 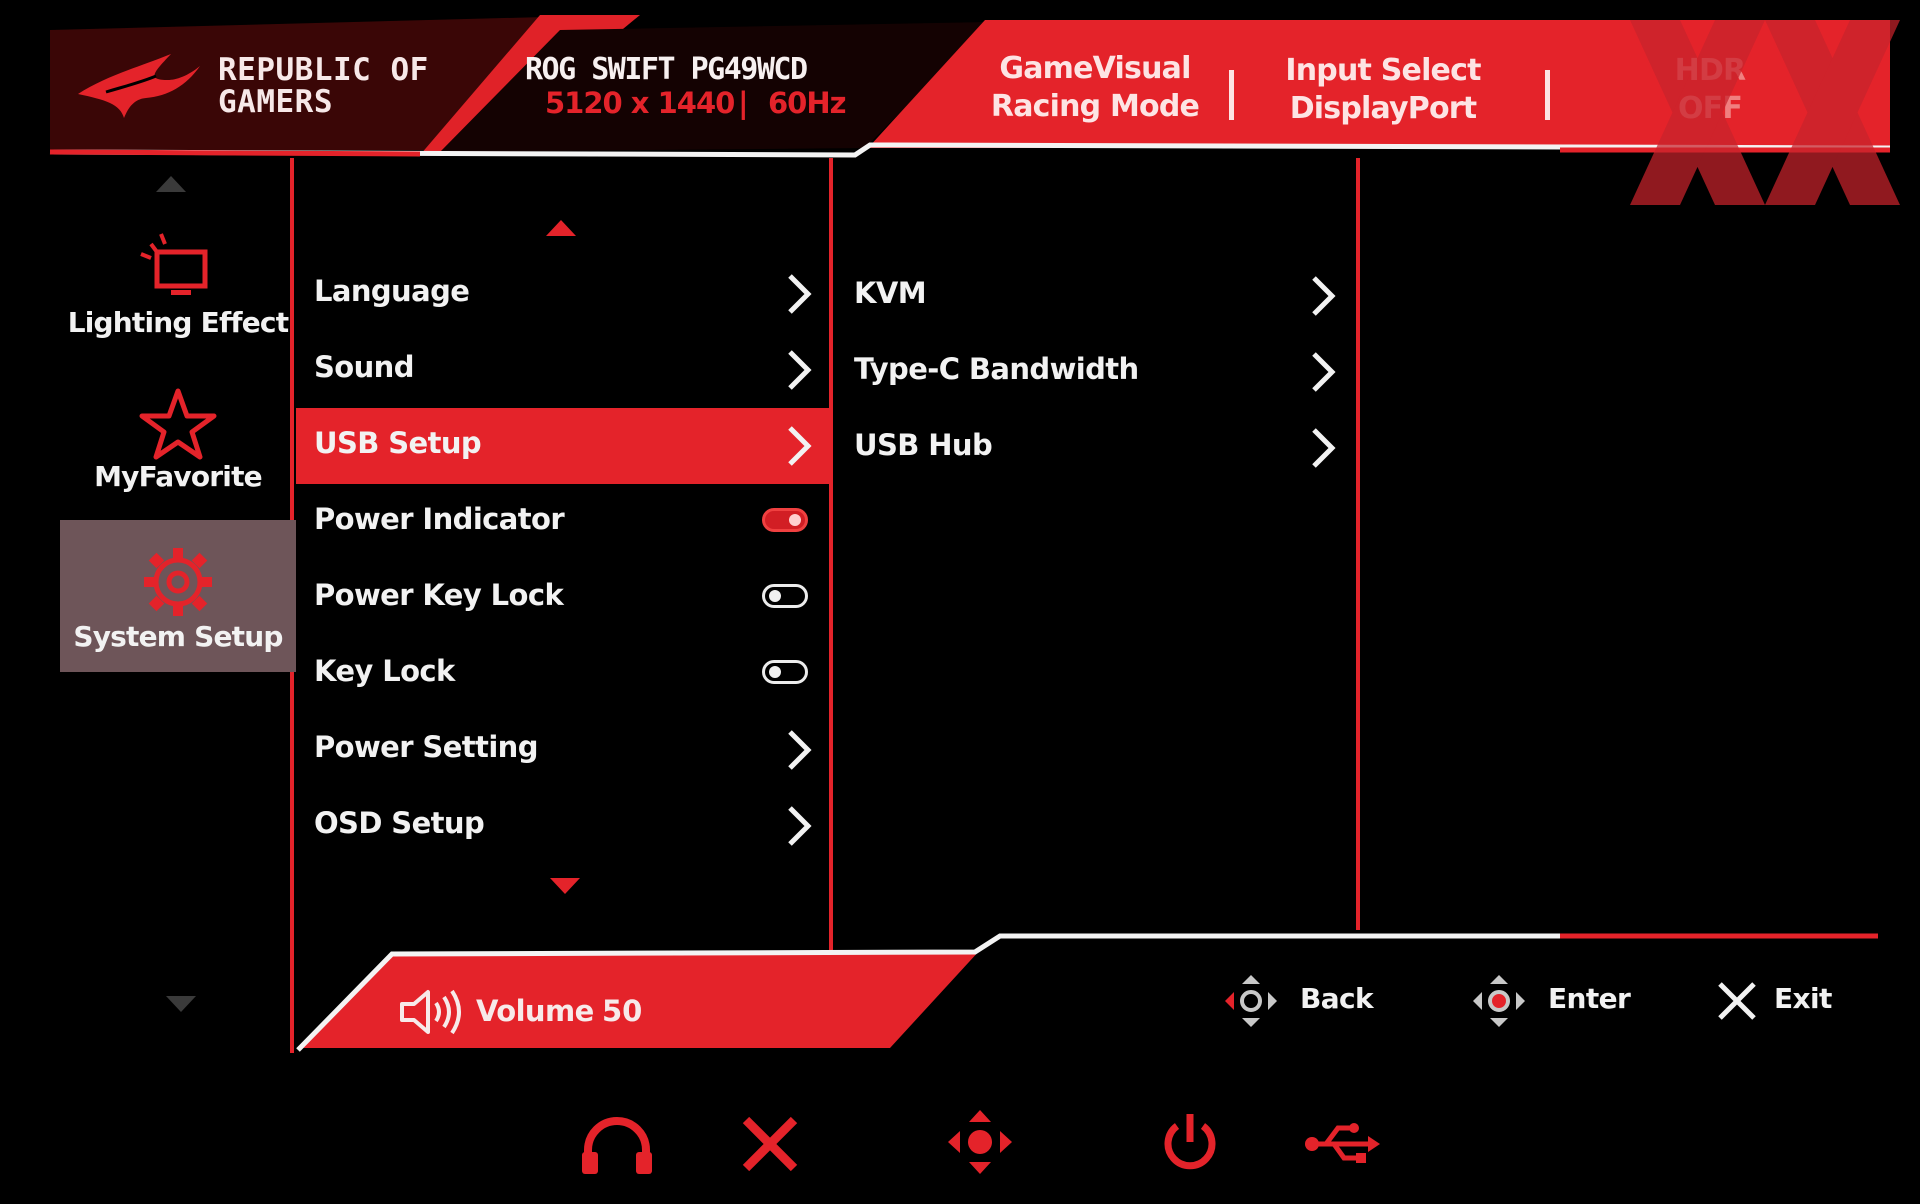 I want to click on menu-item-sound: Sound, so click(x=563, y=370).